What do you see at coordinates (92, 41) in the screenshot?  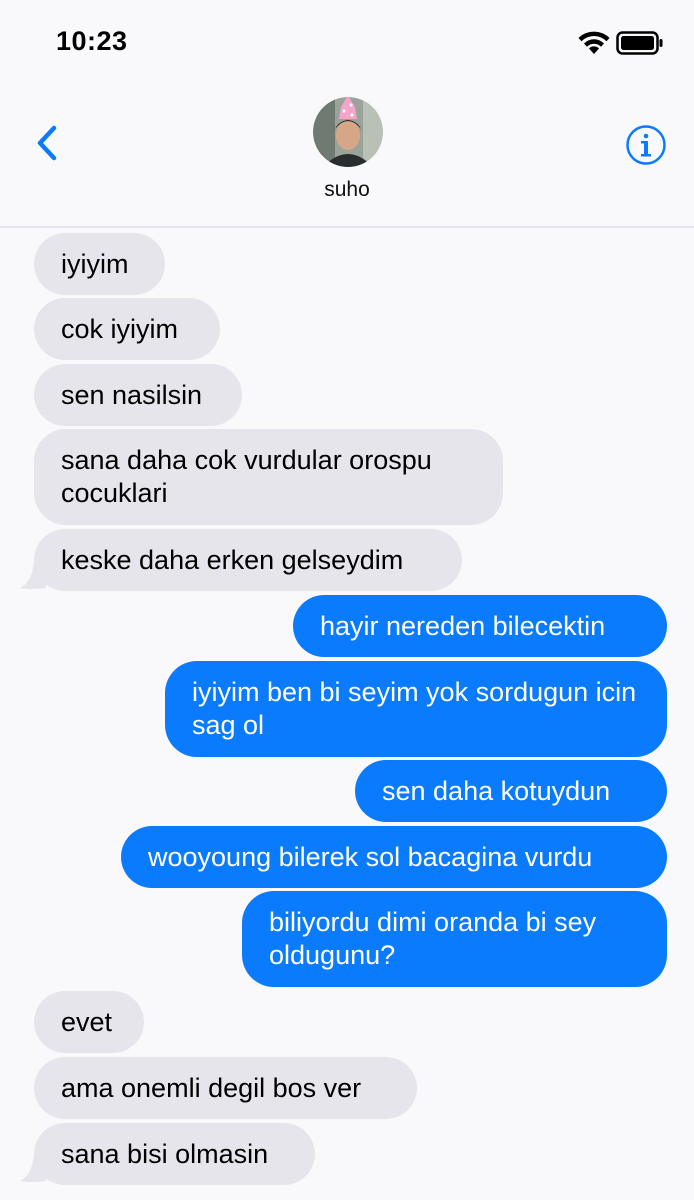 I see `status-time: 10:23` at bounding box center [92, 41].